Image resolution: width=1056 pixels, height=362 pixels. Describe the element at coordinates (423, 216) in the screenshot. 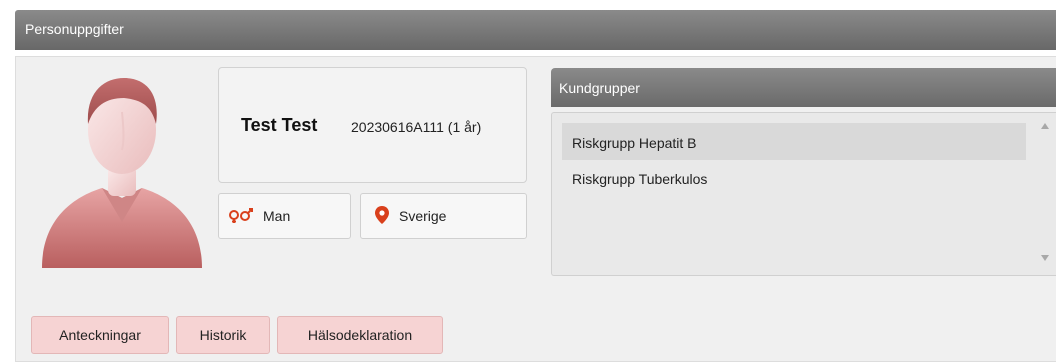

I see `country-label: Sverige` at that location.